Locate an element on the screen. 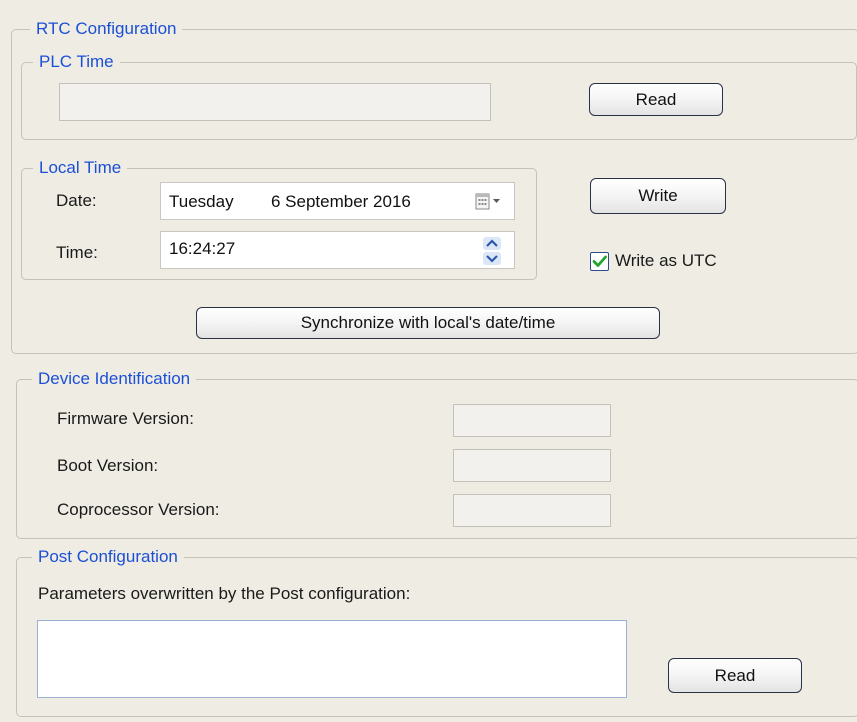  synchronize-button: Synchronize with local's date/time is located at coordinates (428, 323).